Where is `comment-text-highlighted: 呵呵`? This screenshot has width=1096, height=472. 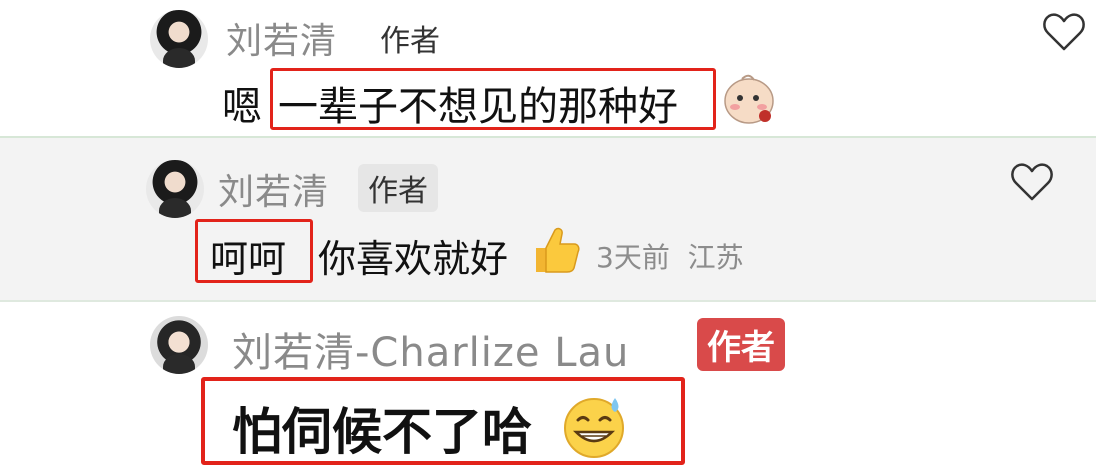 comment-text-highlighted: 呵呵 is located at coordinates (248, 259).